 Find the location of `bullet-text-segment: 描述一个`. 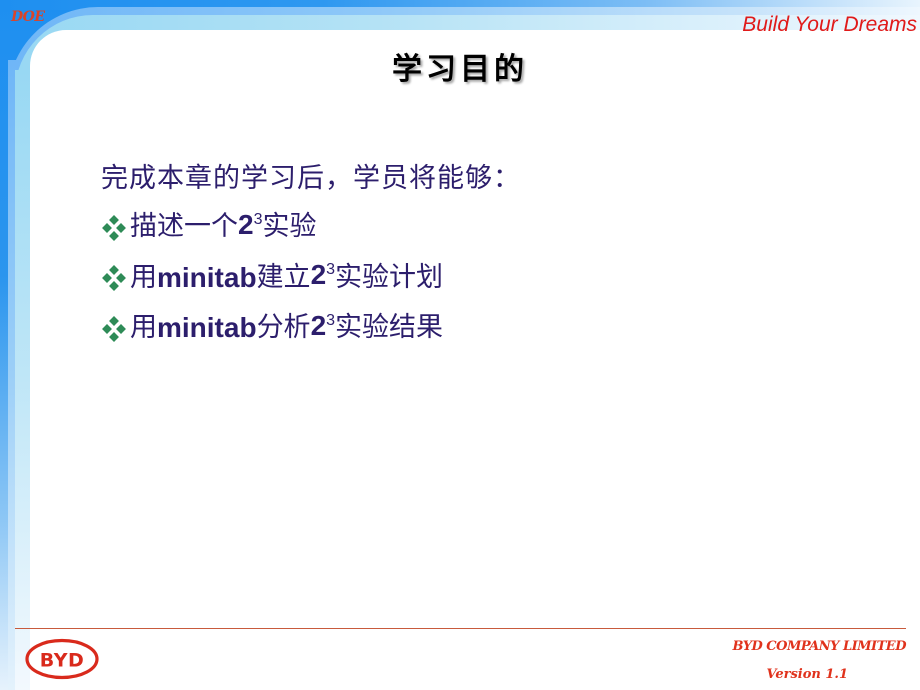

bullet-text-segment: 描述一个 is located at coordinates (184, 226).